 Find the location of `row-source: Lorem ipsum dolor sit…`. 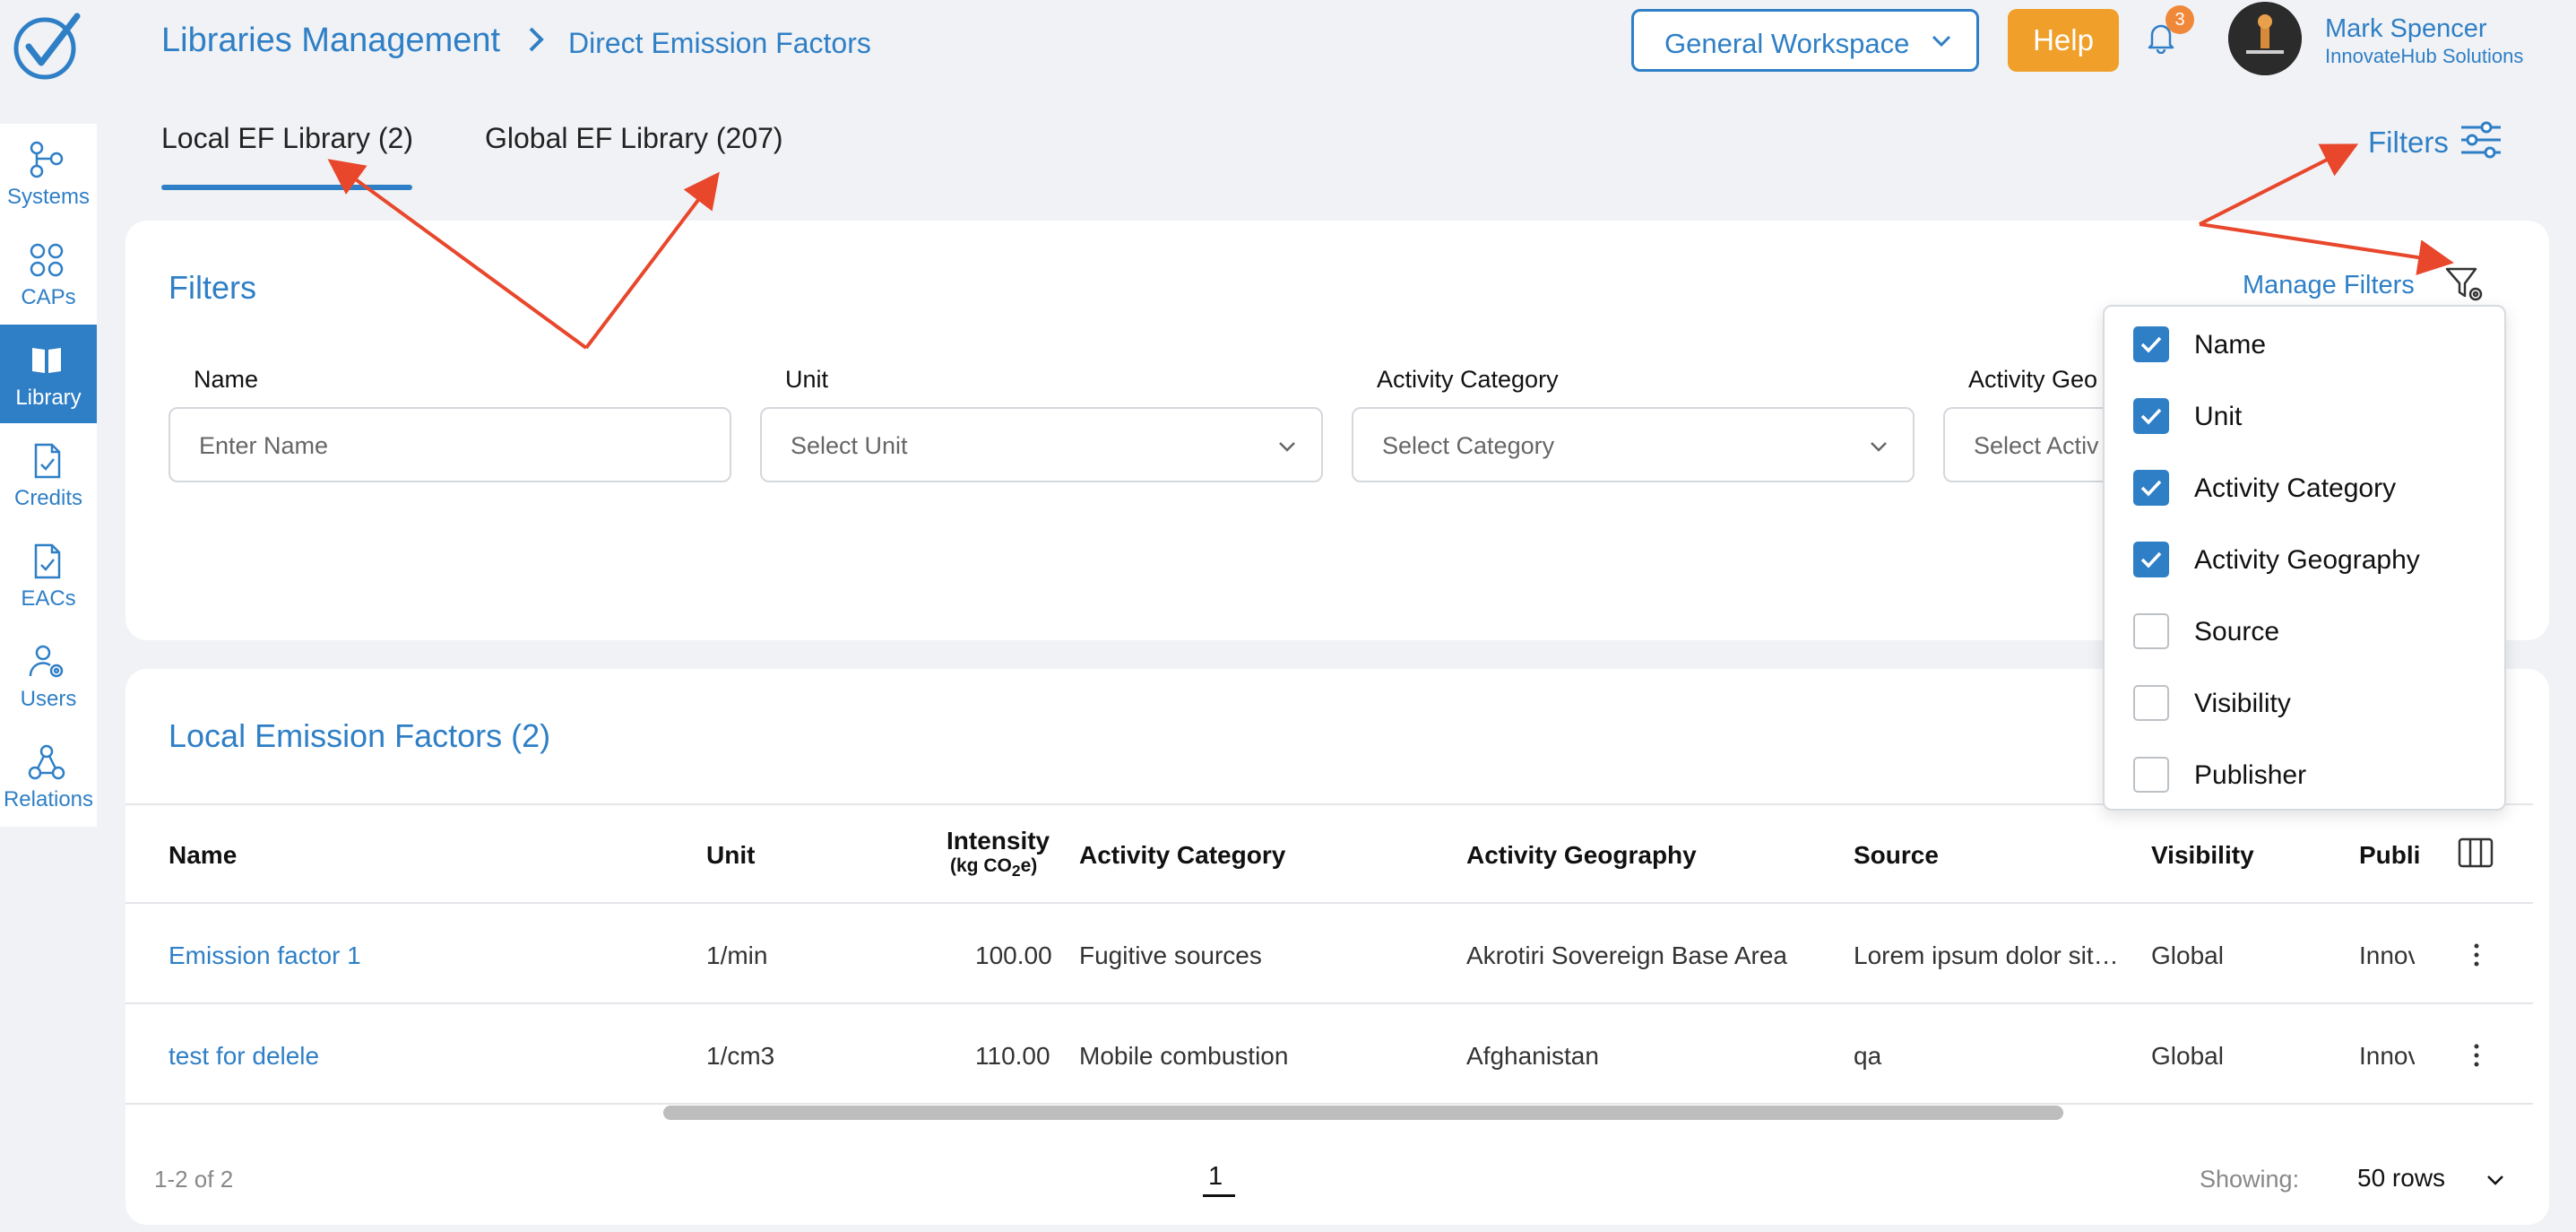

row-source: Lorem ipsum dolor sit… is located at coordinates (1986, 955).